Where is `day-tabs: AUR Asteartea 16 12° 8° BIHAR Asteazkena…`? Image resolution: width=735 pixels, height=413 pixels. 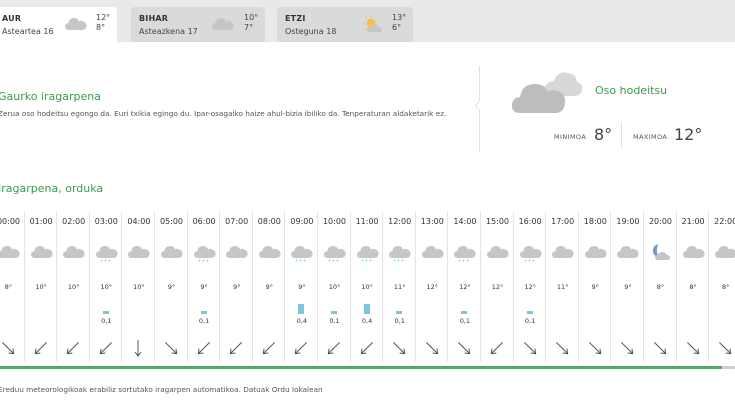 day-tabs: AUR Asteartea 16 12° 8° BIHAR Asteazkena… is located at coordinates (367, 21).